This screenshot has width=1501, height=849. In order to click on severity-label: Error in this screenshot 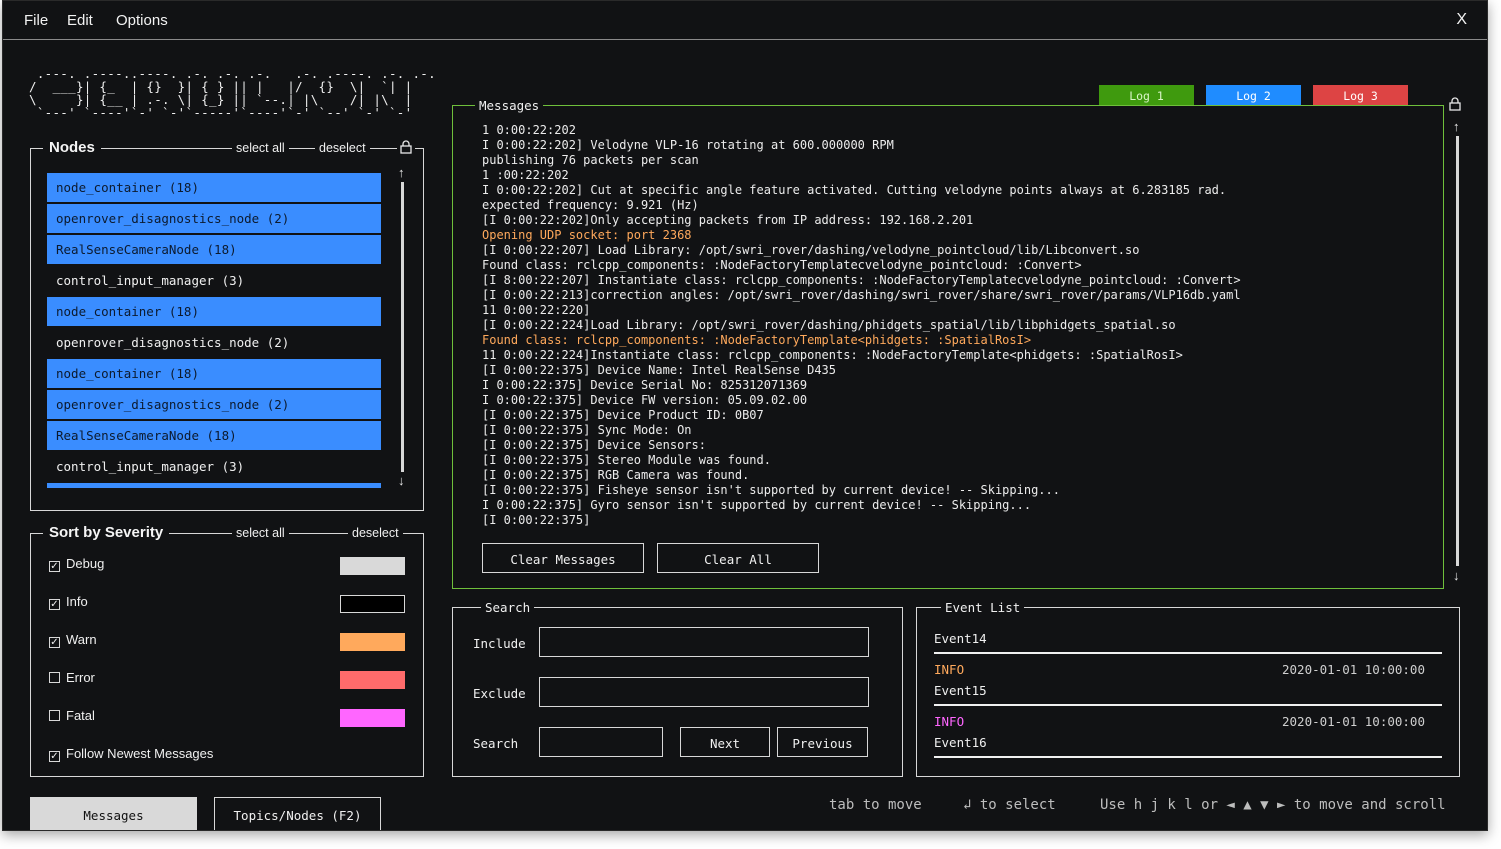, I will do `click(80, 677)`.